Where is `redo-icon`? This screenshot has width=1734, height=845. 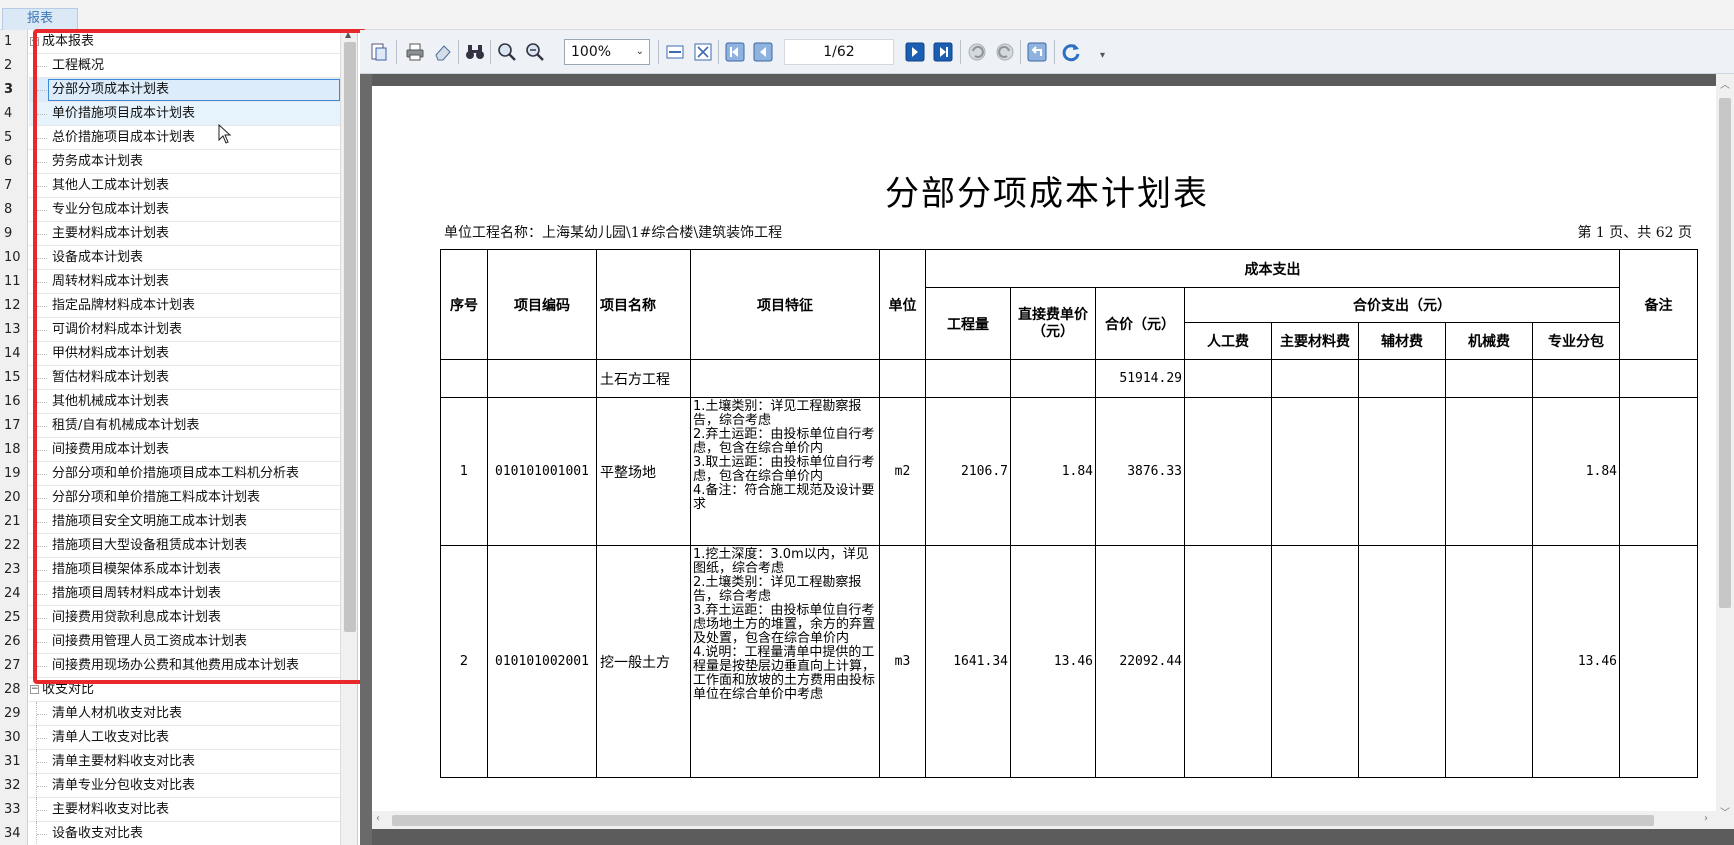 redo-icon is located at coordinates (1005, 52).